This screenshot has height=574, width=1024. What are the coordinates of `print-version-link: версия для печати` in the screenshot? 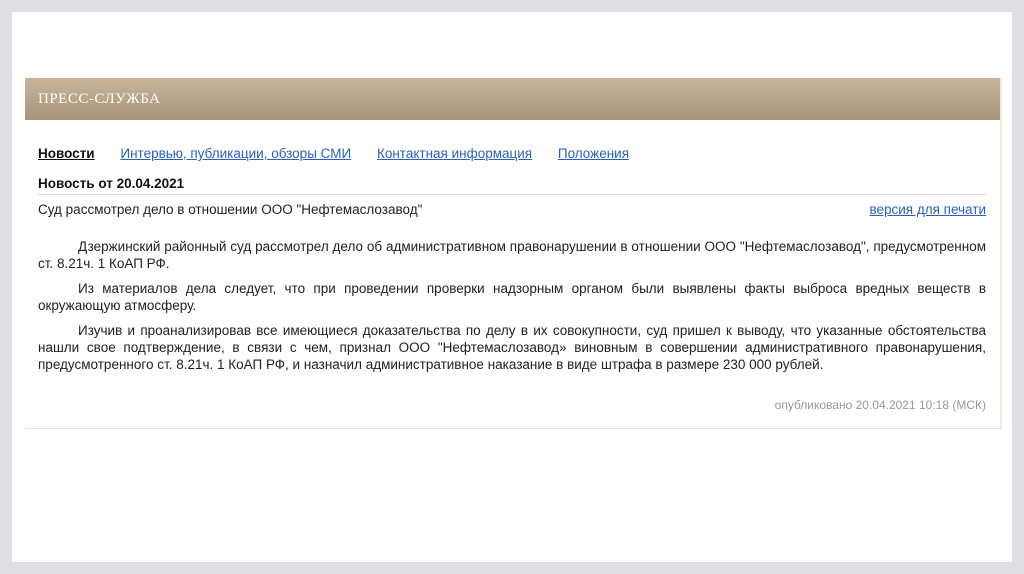 It's located at (927, 209).